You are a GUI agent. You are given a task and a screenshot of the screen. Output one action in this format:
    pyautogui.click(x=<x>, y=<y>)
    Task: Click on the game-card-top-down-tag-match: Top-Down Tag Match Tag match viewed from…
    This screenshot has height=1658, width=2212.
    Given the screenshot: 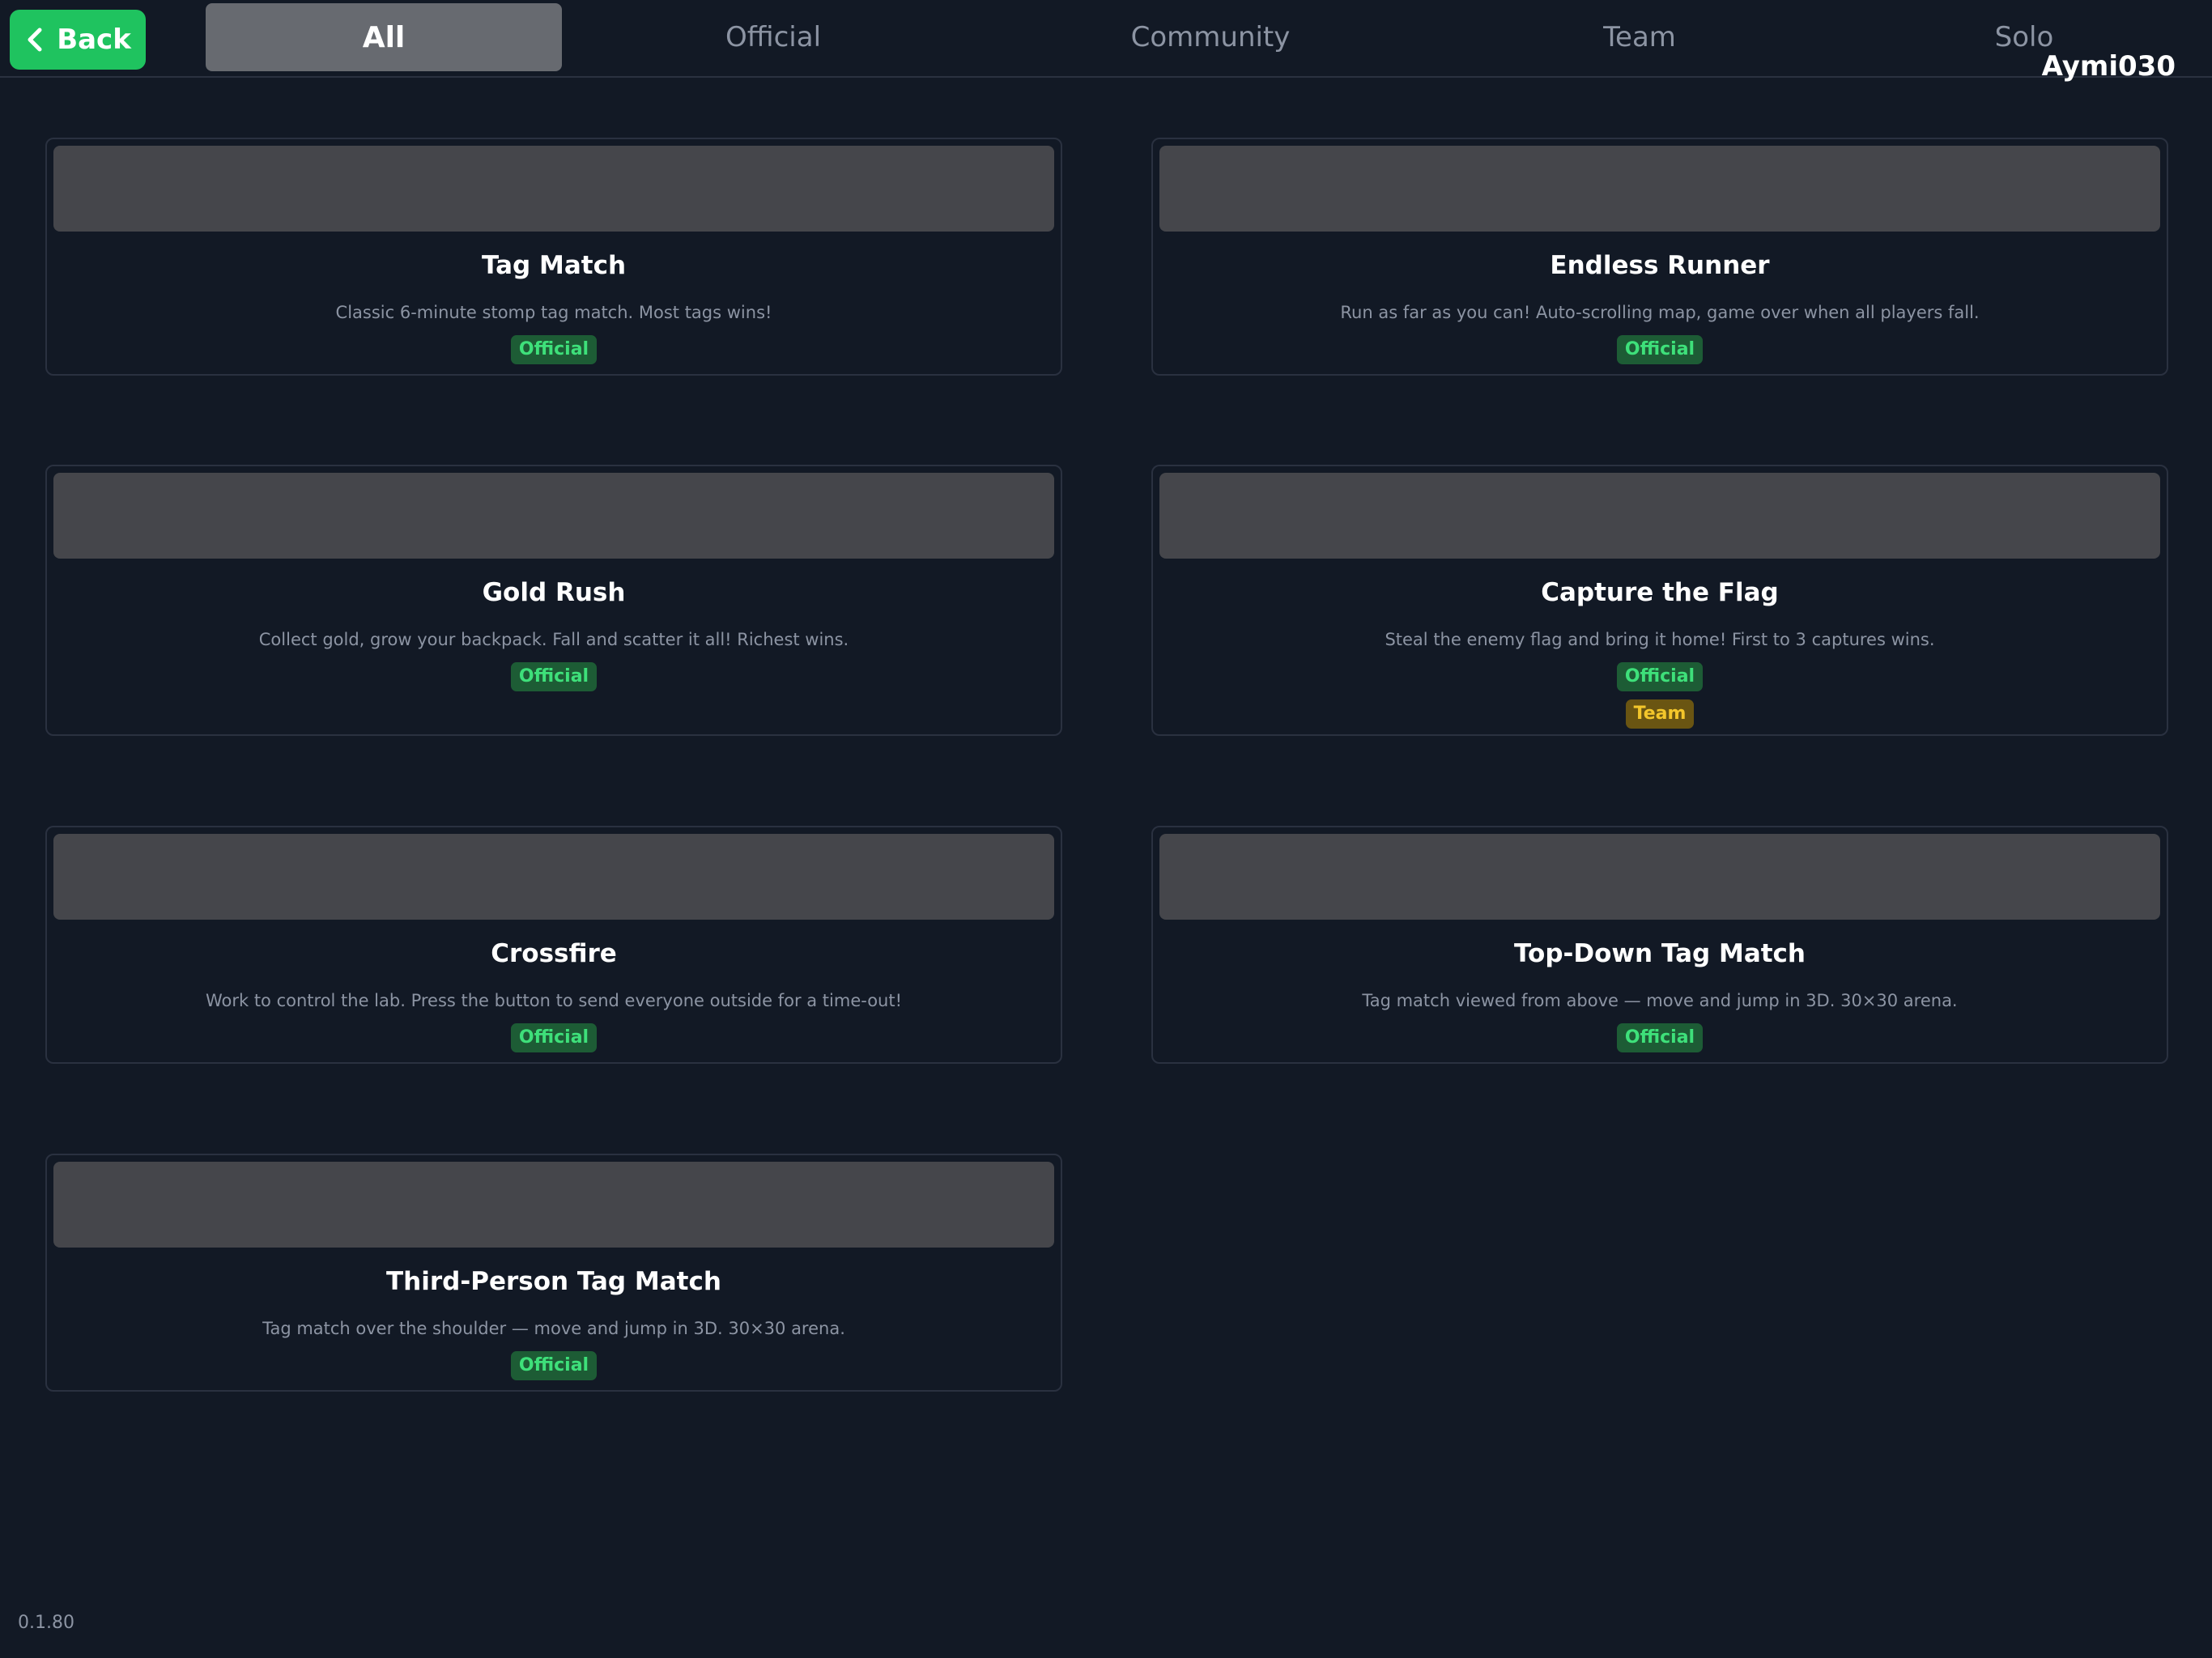 What is the action you would take?
    pyautogui.click(x=1660, y=945)
    